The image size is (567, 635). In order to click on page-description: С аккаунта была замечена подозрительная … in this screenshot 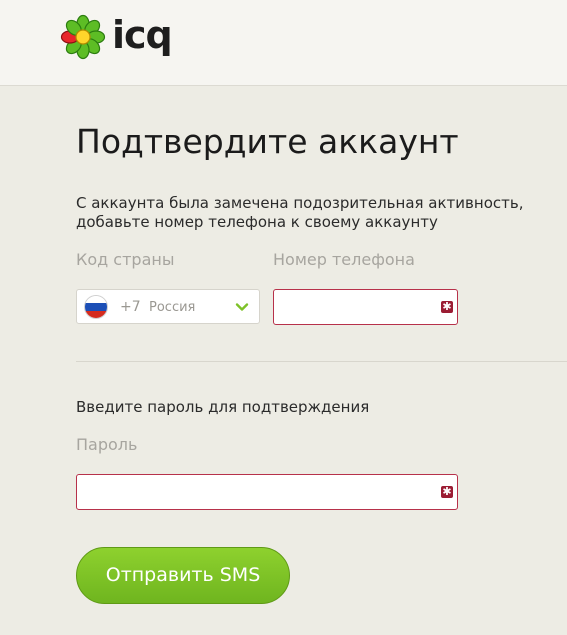, I will do `click(321, 213)`.